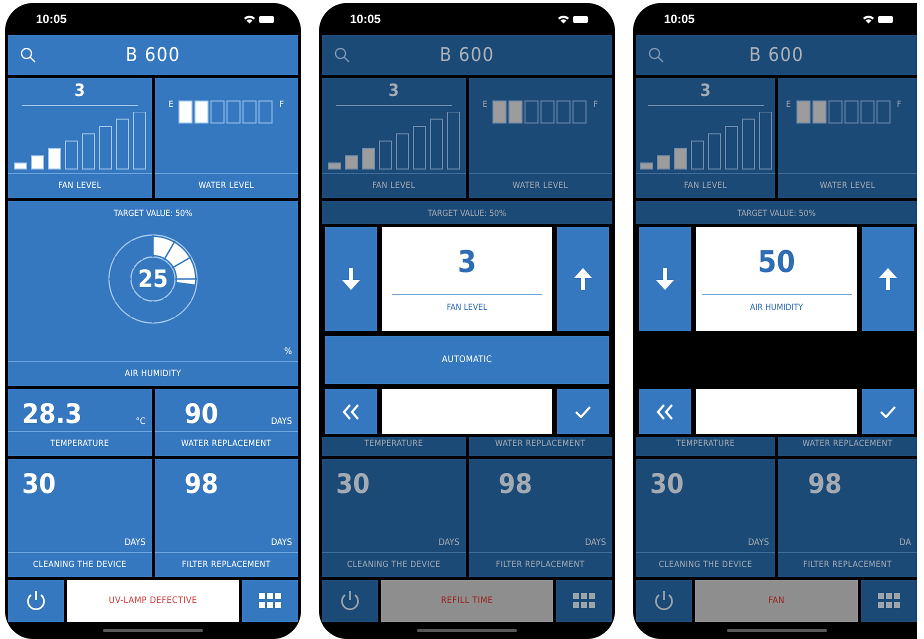  What do you see at coordinates (467, 601) in the screenshot?
I see `status-message: REFILL TIME` at bounding box center [467, 601].